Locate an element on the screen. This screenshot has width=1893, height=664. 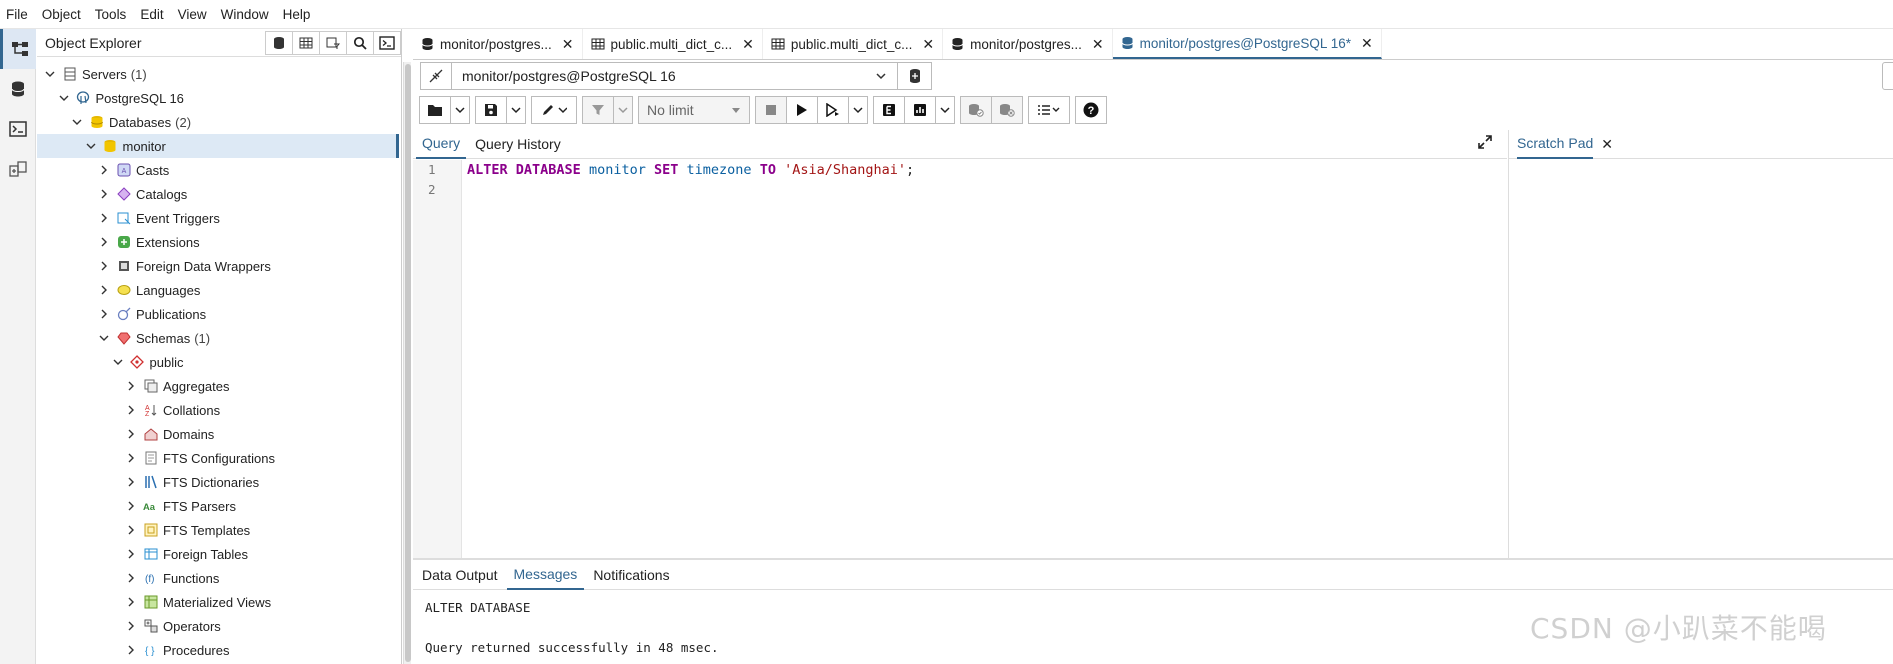
tree-item-fts-parsers: Aa FTS Parsers is located at coordinates (218, 506).